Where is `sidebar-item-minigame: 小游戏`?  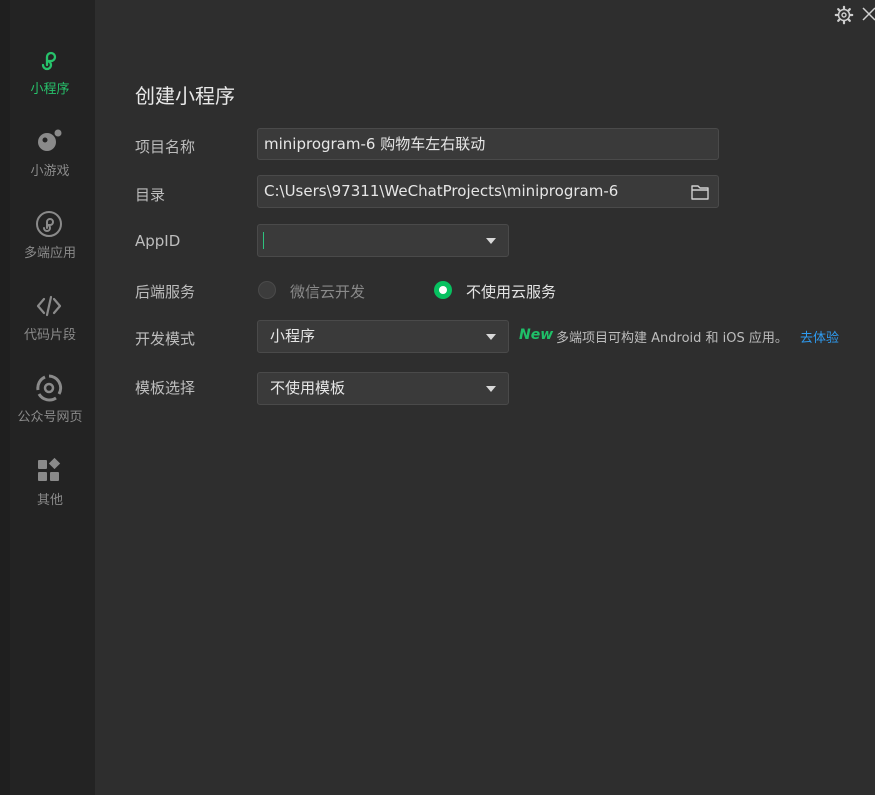 sidebar-item-minigame: 小游戏 is located at coordinates (47, 162).